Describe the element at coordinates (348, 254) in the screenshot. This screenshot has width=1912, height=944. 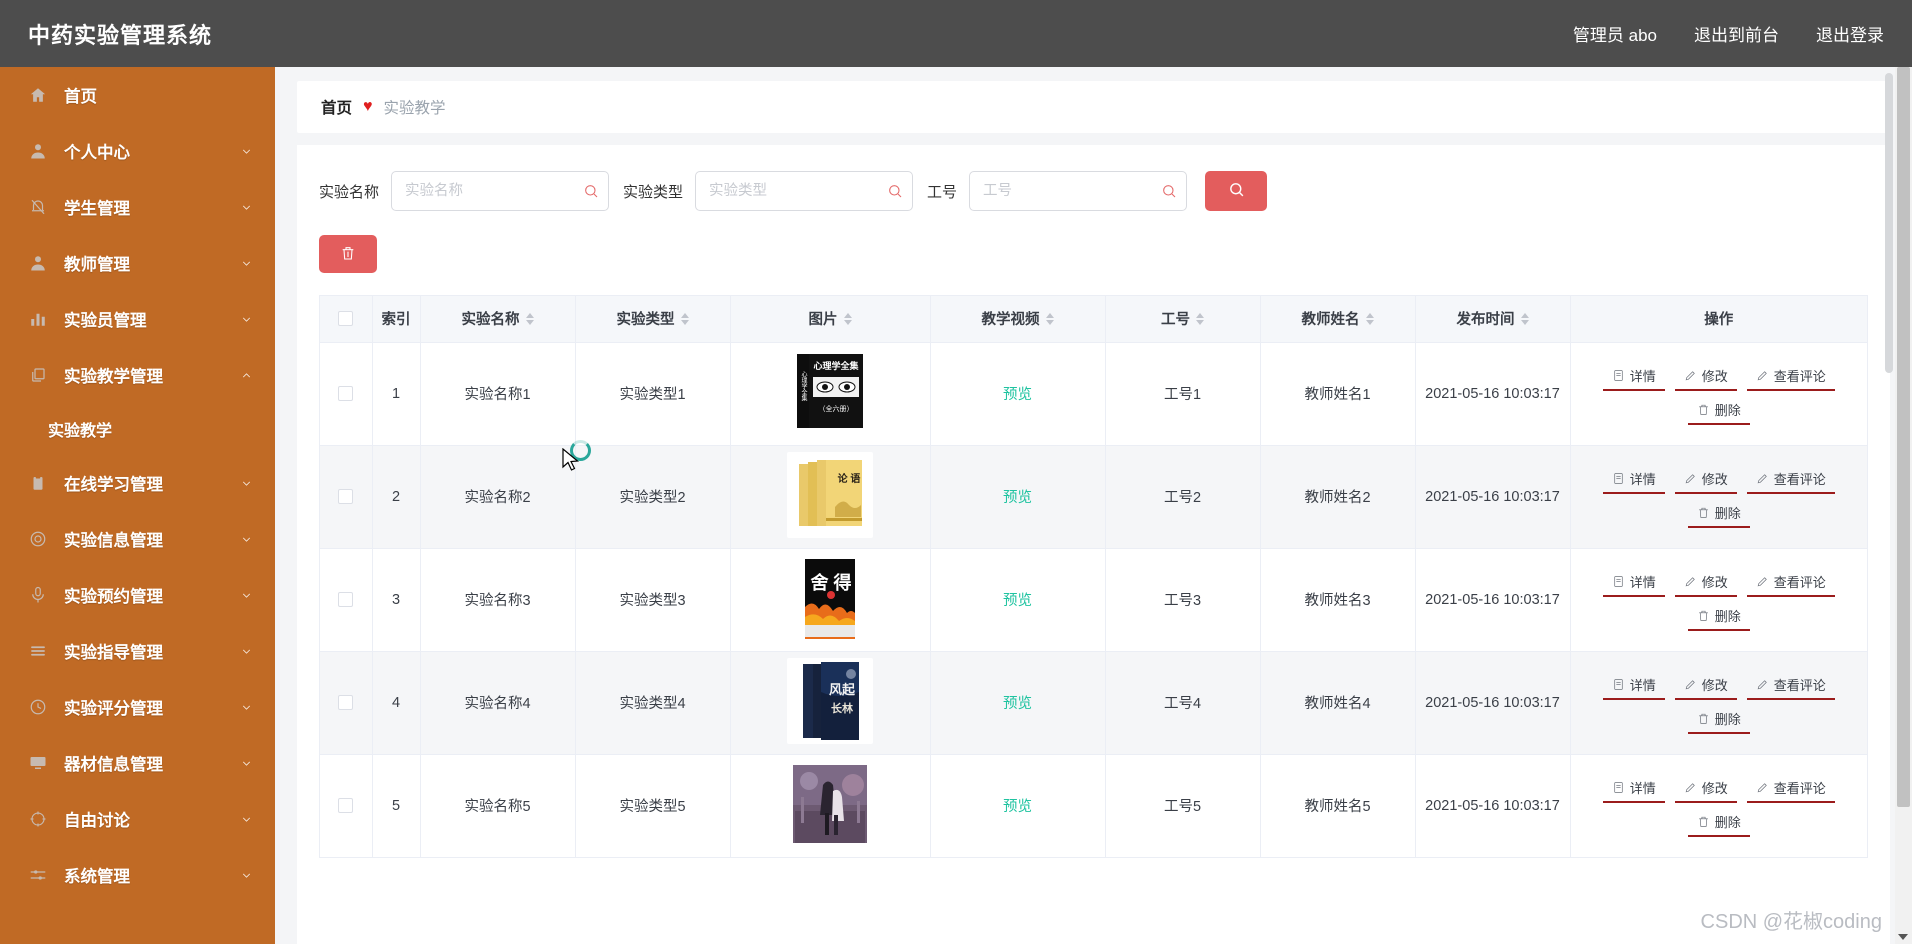
I see `bulk-delete-button` at that location.